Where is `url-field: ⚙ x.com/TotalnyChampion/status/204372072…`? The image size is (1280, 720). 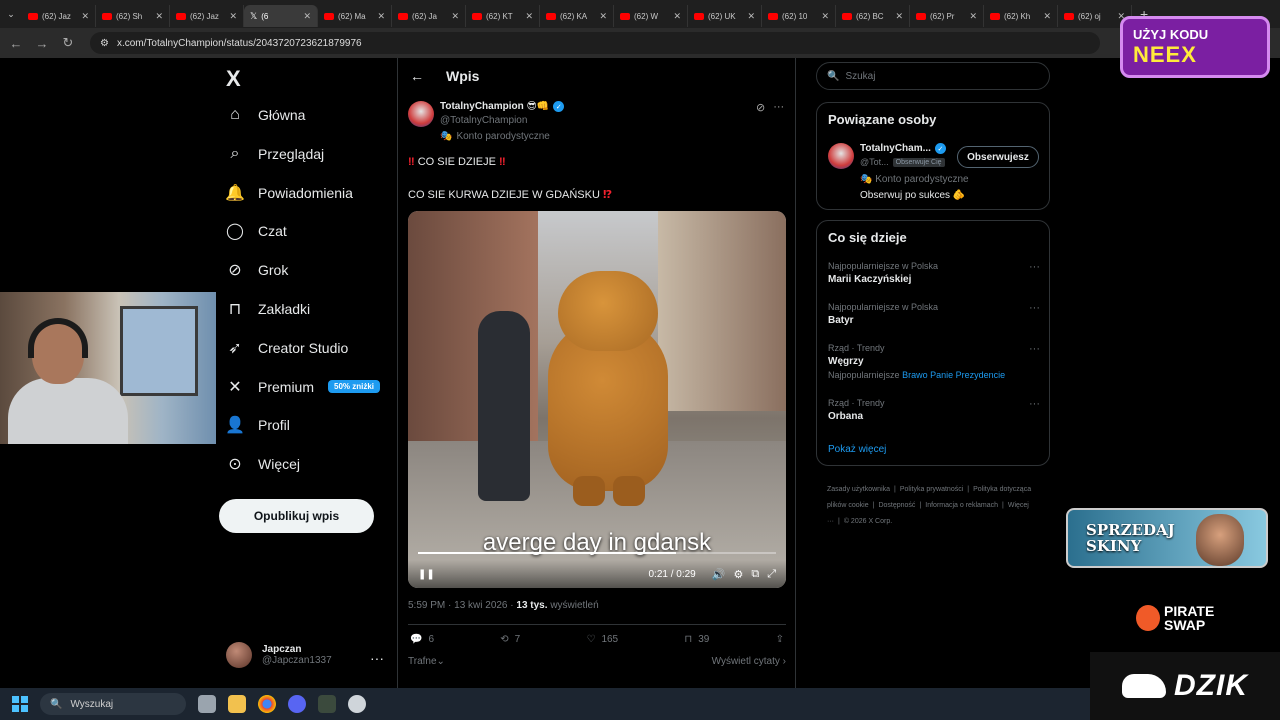 url-field: ⚙ x.com/TotalnyChampion/status/204372072… is located at coordinates (595, 43).